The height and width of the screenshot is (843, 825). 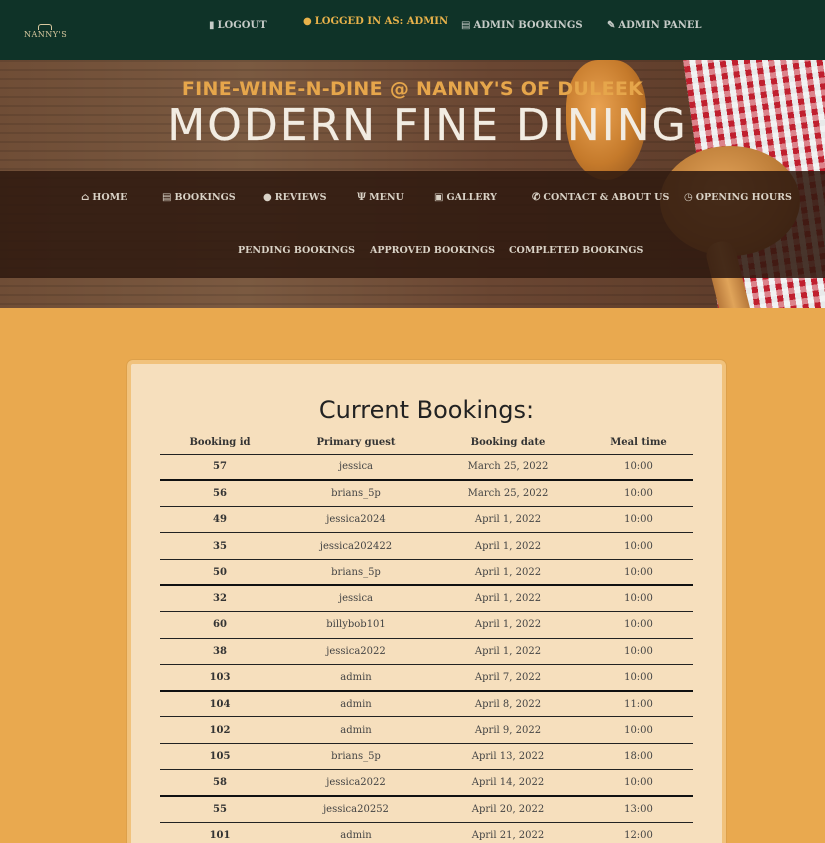 What do you see at coordinates (220, 757) in the screenshot?
I see `booking-id-cell: 105` at bounding box center [220, 757].